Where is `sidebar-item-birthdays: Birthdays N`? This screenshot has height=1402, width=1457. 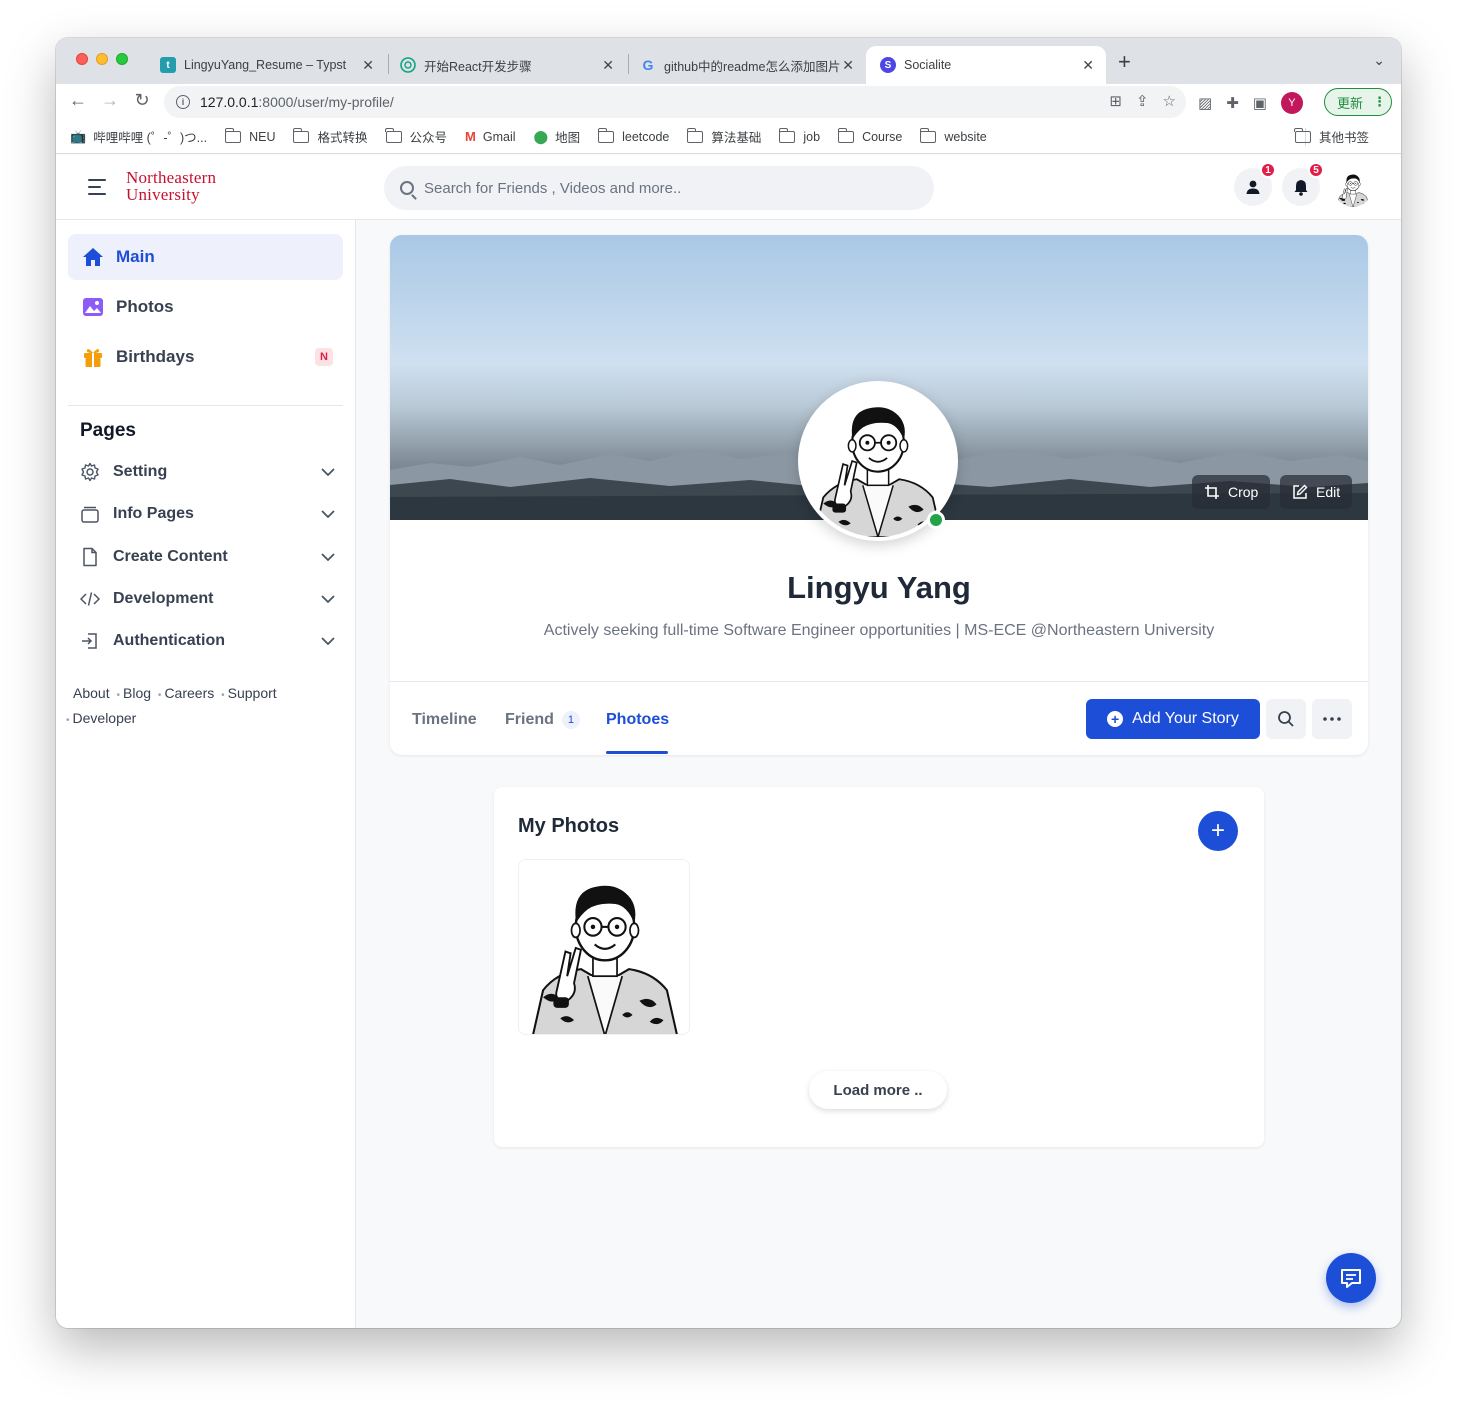 sidebar-item-birthdays: Birthdays N is located at coordinates (205, 357).